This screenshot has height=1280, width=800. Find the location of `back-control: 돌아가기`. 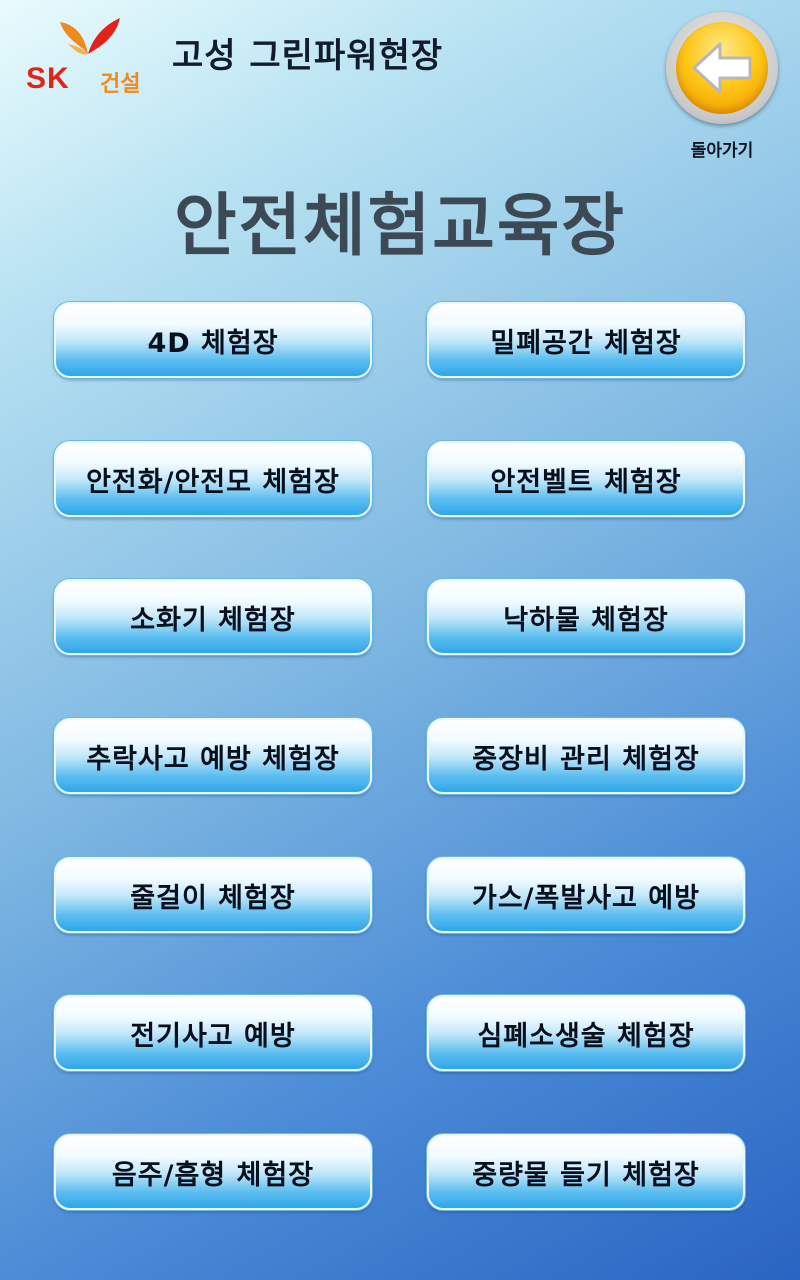

back-control: 돌아가기 is located at coordinates (722, 87).